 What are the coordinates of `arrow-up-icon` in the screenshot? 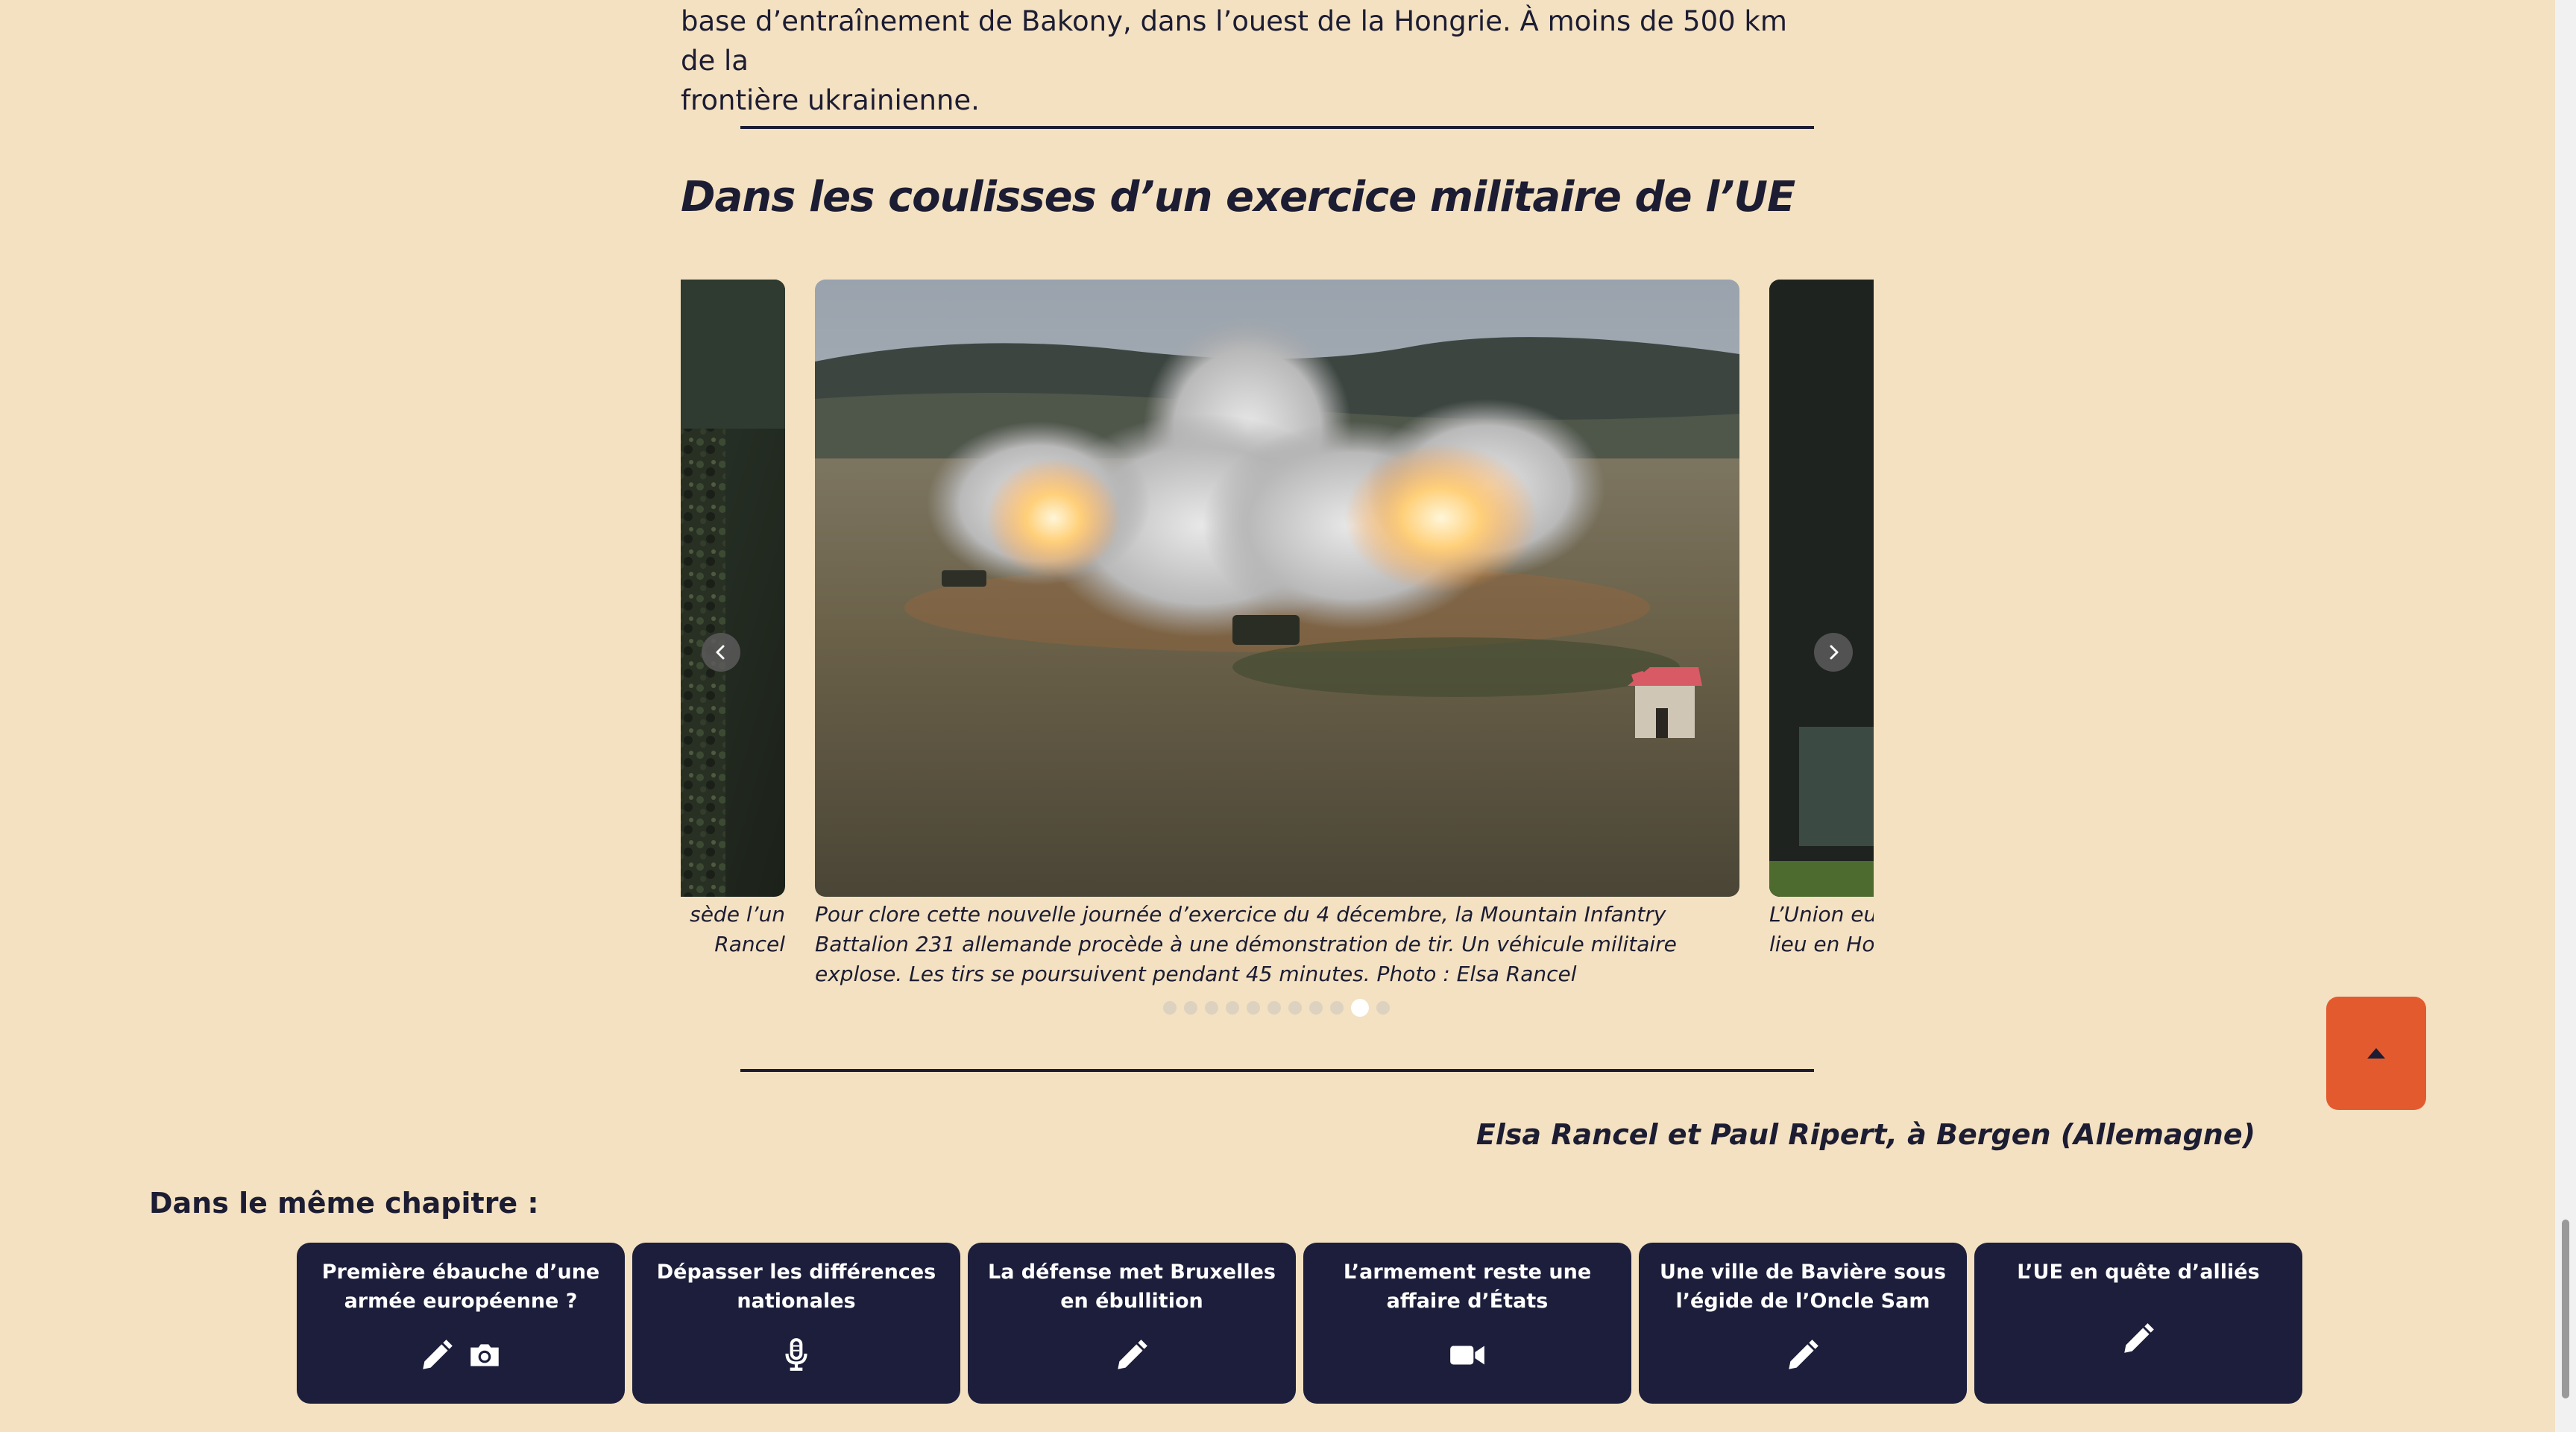 It's located at (2376, 1053).